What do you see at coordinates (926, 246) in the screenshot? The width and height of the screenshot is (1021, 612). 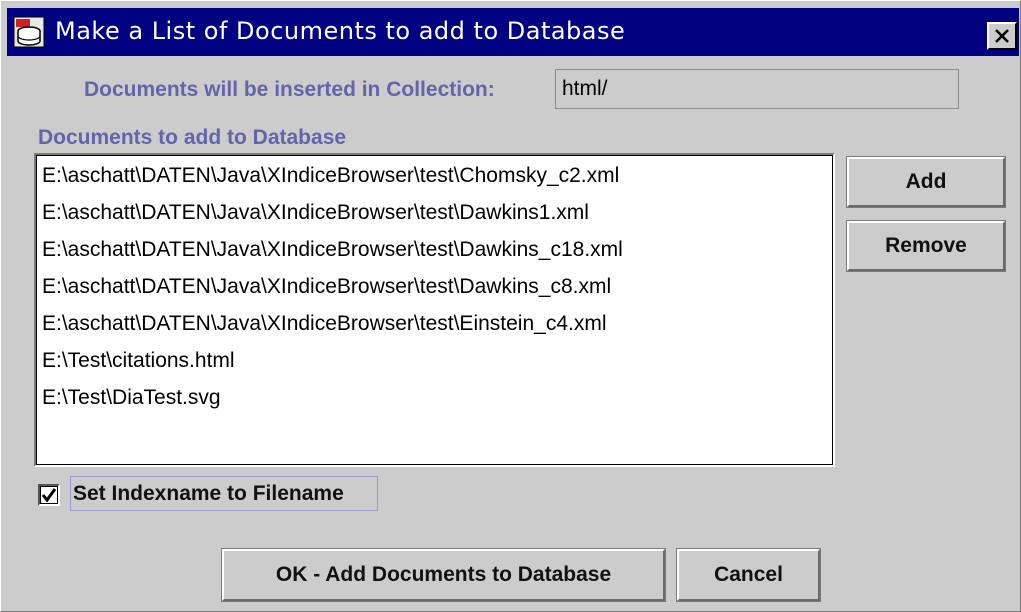 I see `remove-button: Remove` at bounding box center [926, 246].